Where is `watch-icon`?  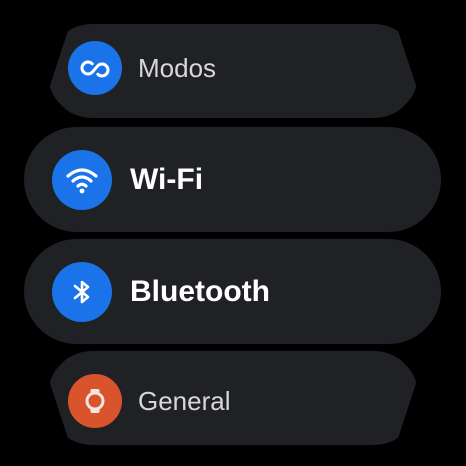 watch-icon is located at coordinates (95, 401).